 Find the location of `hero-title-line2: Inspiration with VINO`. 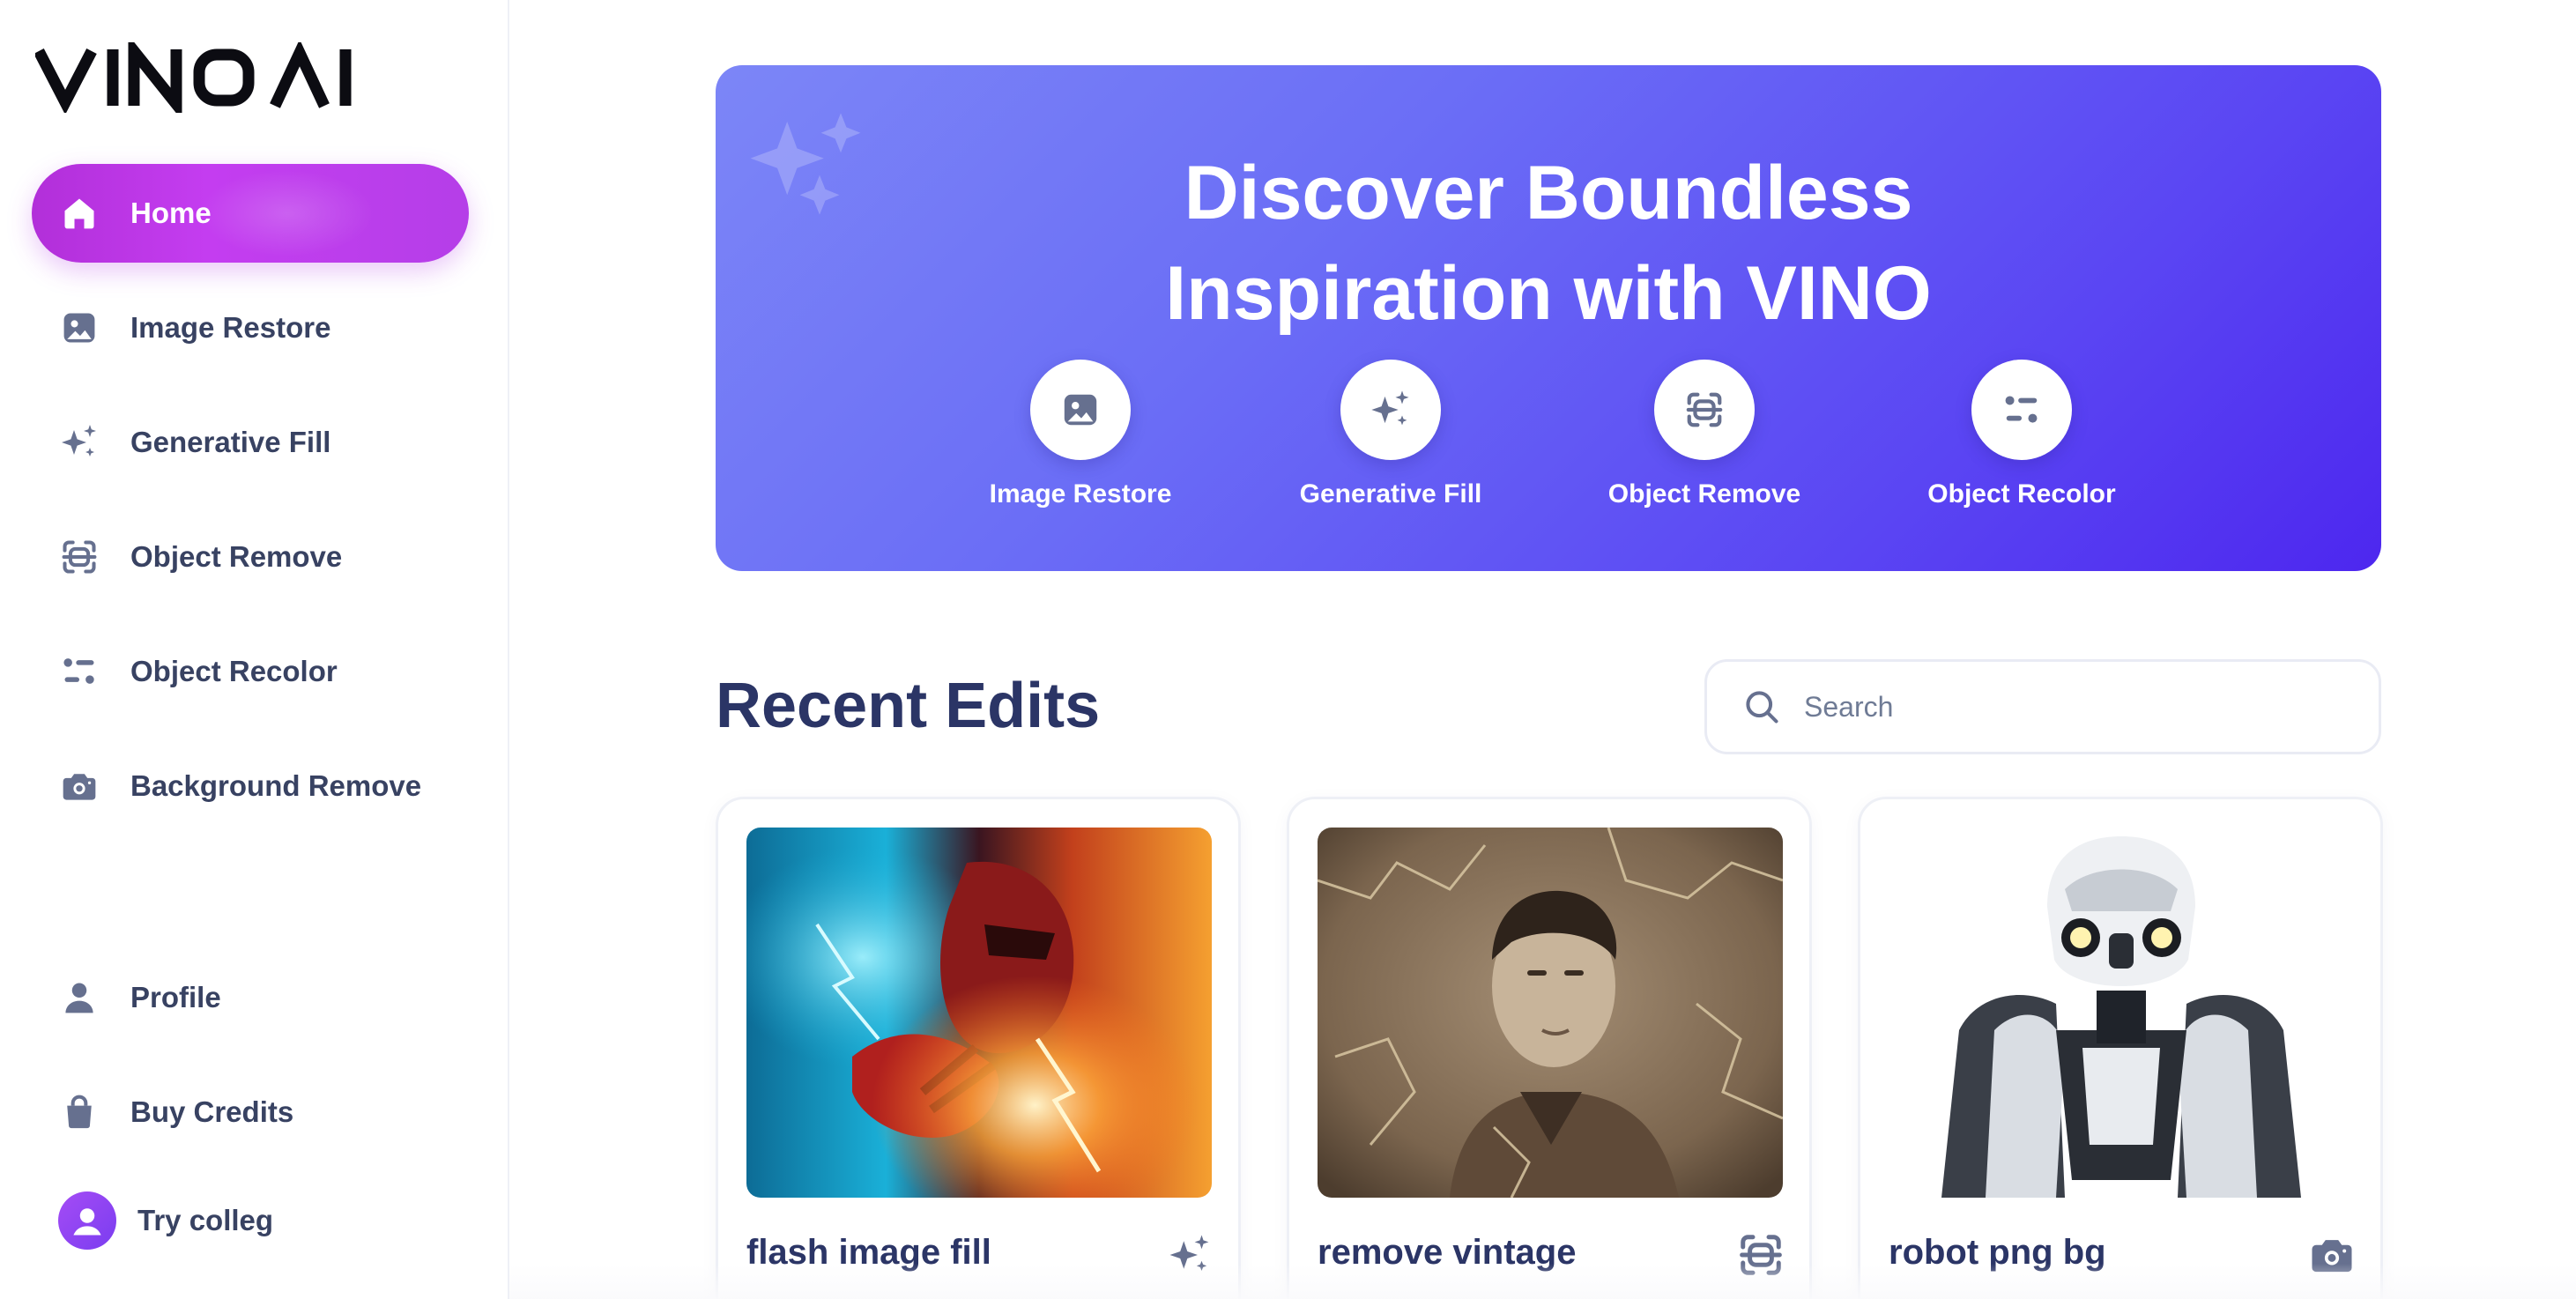

hero-title-line2: Inspiration with VINO is located at coordinates (1548, 294).